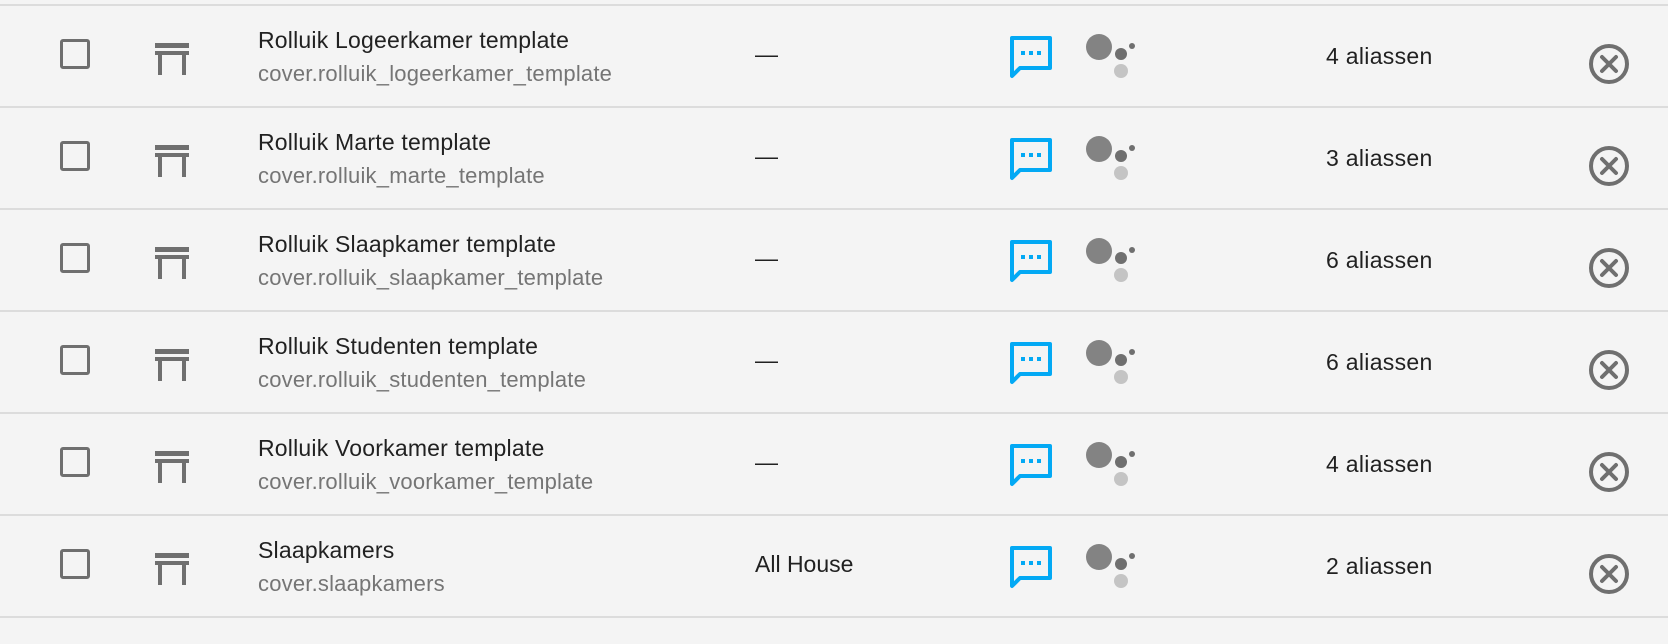 The height and width of the screenshot is (644, 1668). What do you see at coordinates (351, 583) in the screenshot?
I see `entity-id: cover.slaapkamers` at bounding box center [351, 583].